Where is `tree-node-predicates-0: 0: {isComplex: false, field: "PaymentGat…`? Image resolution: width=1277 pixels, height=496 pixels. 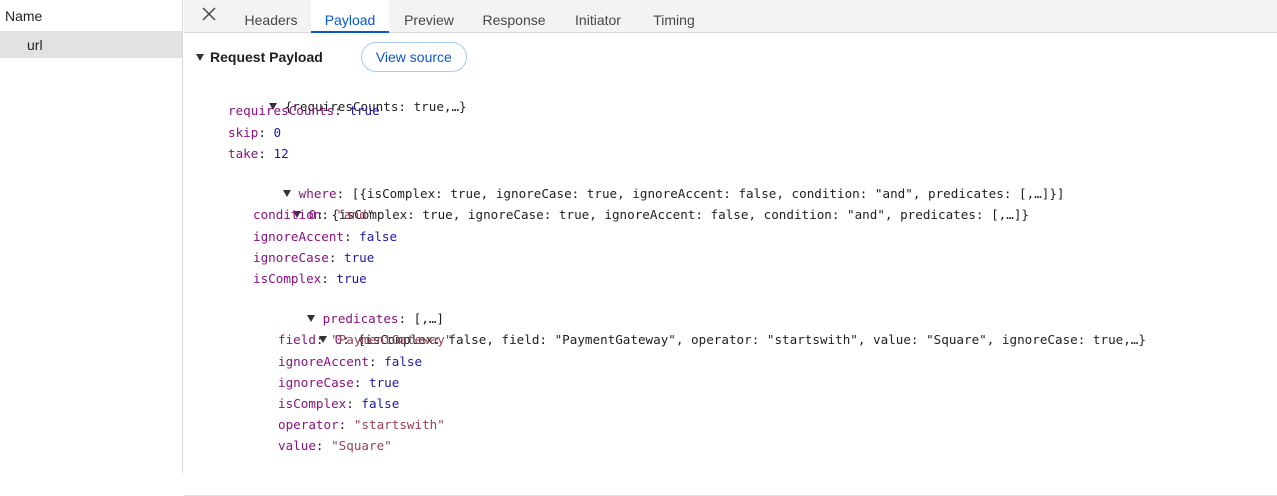
tree-node-predicates-0: 0: {isComplex: false, field: "PaymentGat… is located at coordinates (702, 328).